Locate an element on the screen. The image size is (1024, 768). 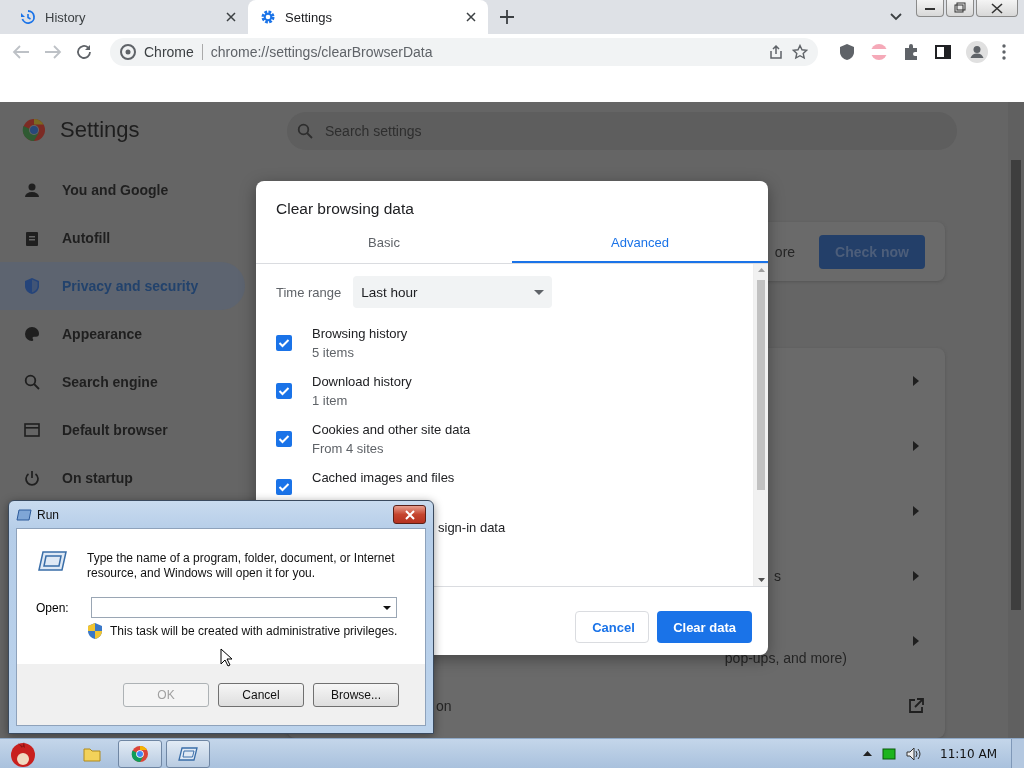
cancel-button: Cancel is located at coordinates (612, 627).